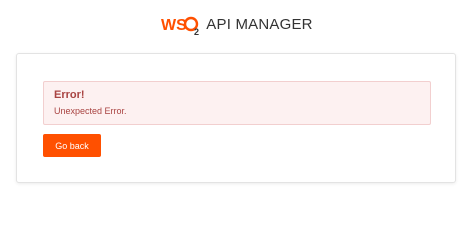 The image size is (474, 240). What do you see at coordinates (90, 111) in the screenshot?
I see `alert-message: Unexpected Error.` at bounding box center [90, 111].